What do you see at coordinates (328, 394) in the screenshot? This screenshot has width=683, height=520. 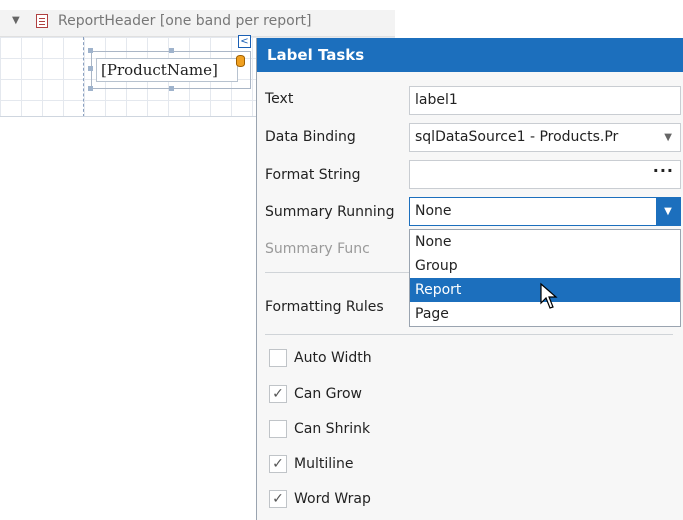 I see `can-grow-label: Can Grow` at bounding box center [328, 394].